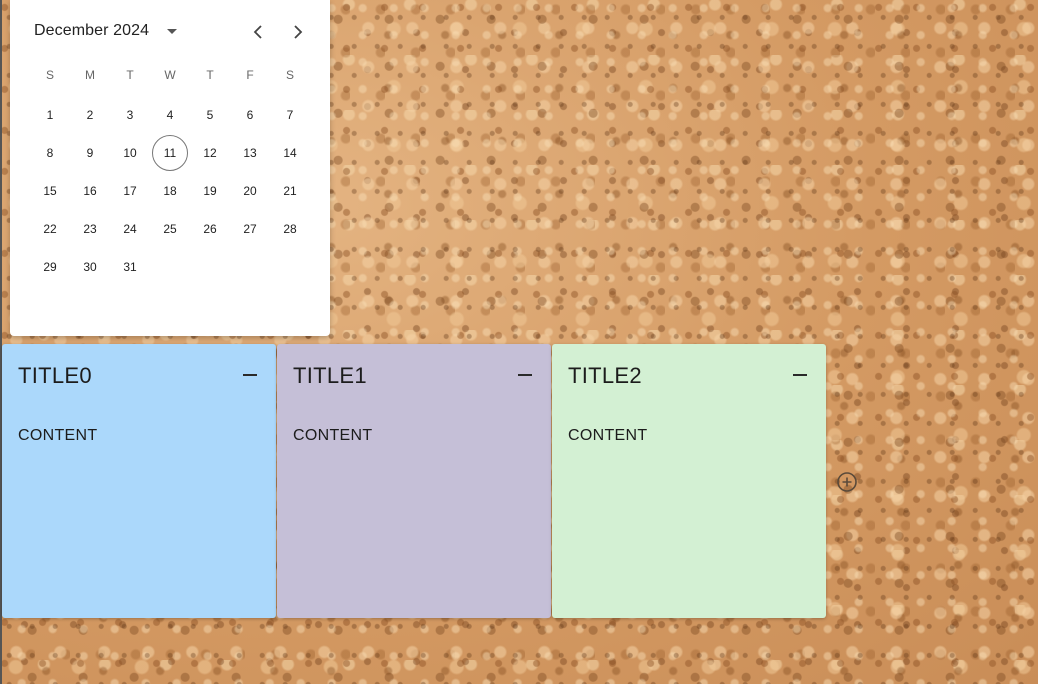 The width and height of the screenshot is (1038, 684). I want to click on note-title: TITLE2, so click(605, 376).